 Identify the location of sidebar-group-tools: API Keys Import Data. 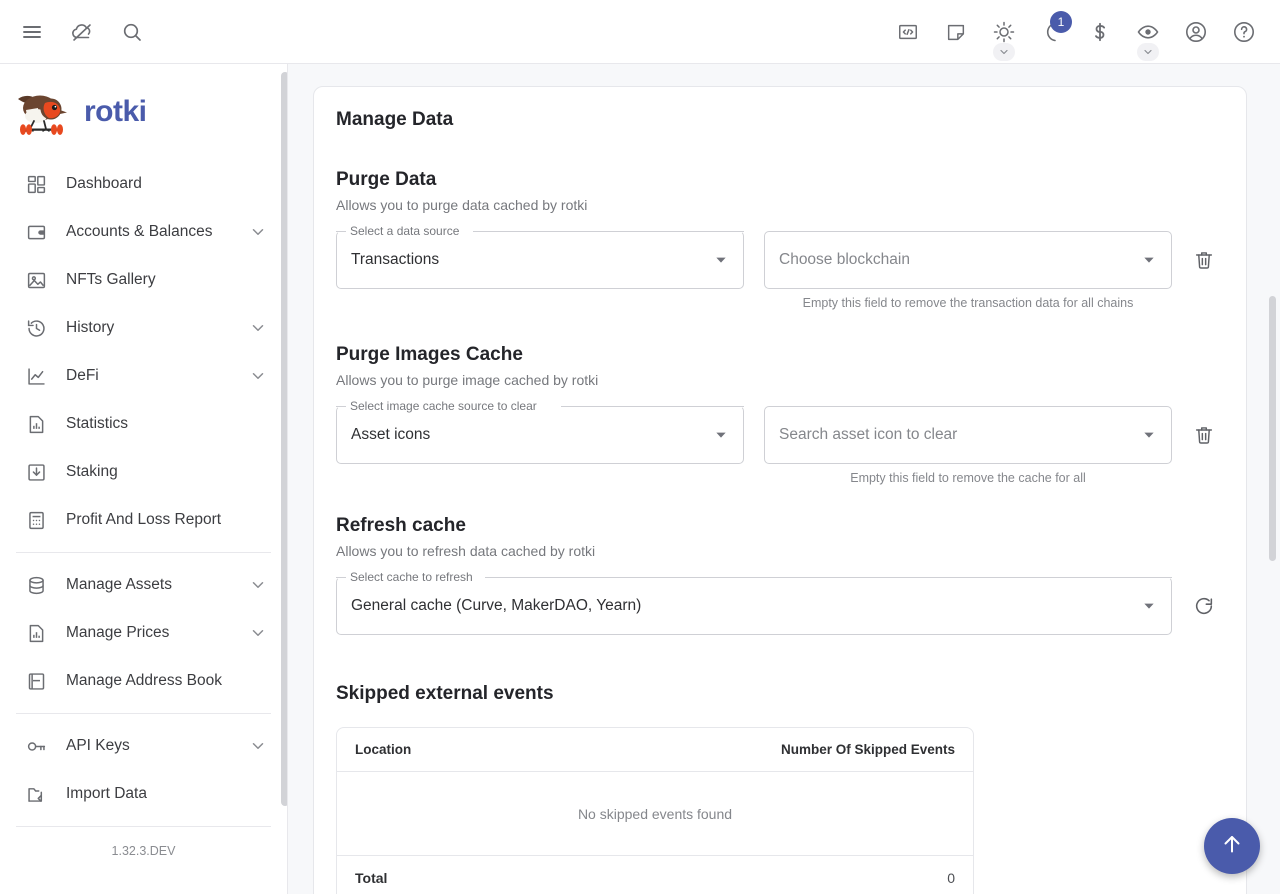
(143, 770).